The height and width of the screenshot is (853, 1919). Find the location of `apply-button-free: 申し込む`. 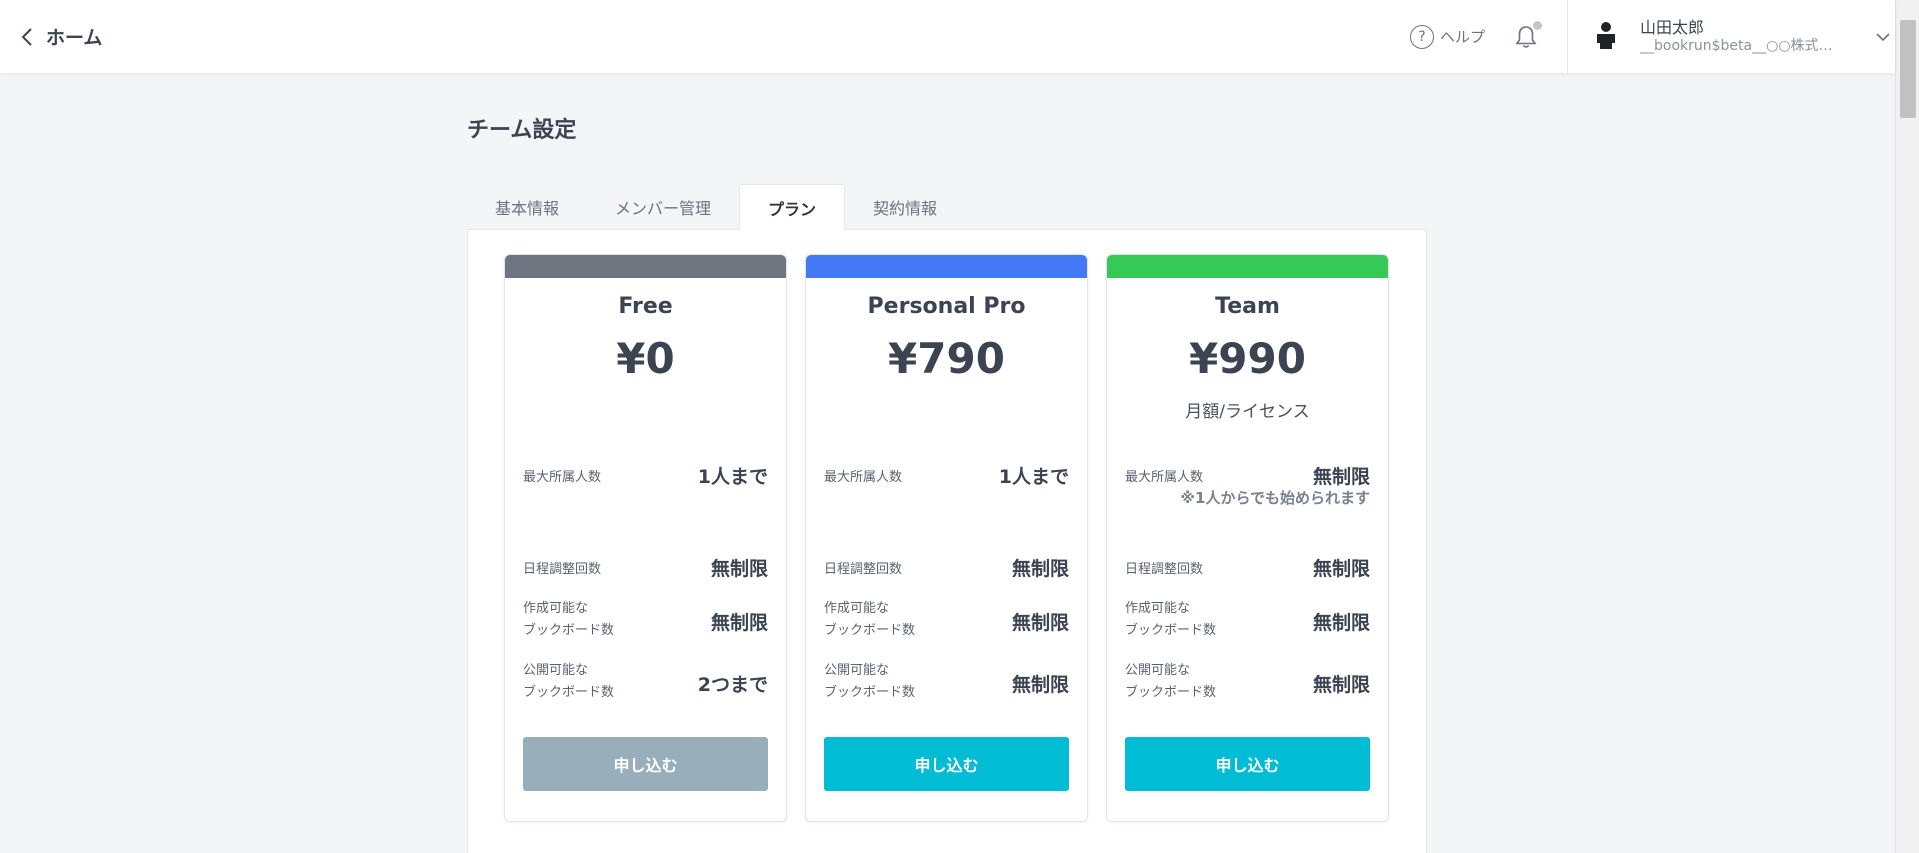

apply-button-free: 申し込む is located at coordinates (645, 764).